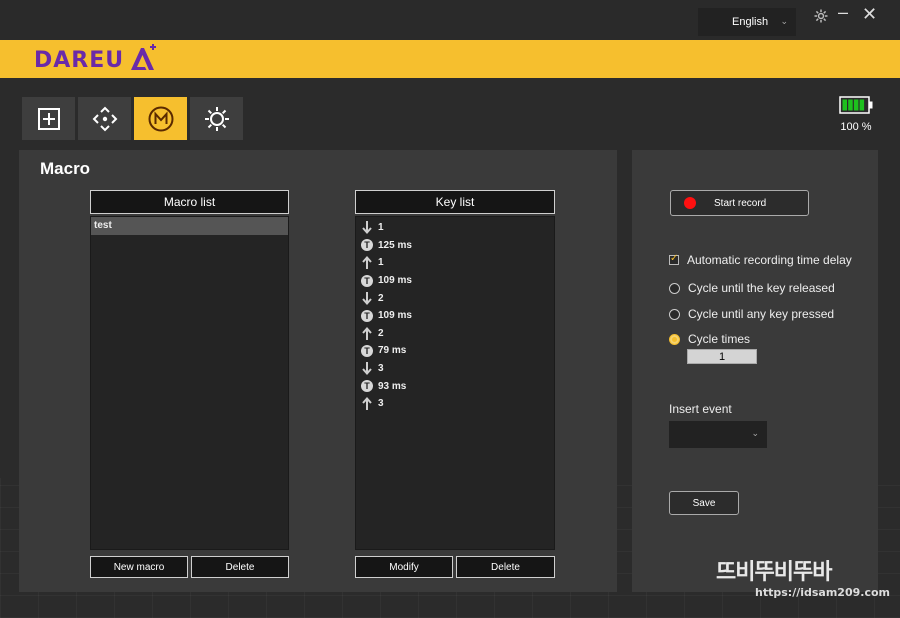 The width and height of the screenshot is (900, 618). What do you see at coordinates (455, 202) in the screenshot?
I see `key-list-header: Key list` at bounding box center [455, 202].